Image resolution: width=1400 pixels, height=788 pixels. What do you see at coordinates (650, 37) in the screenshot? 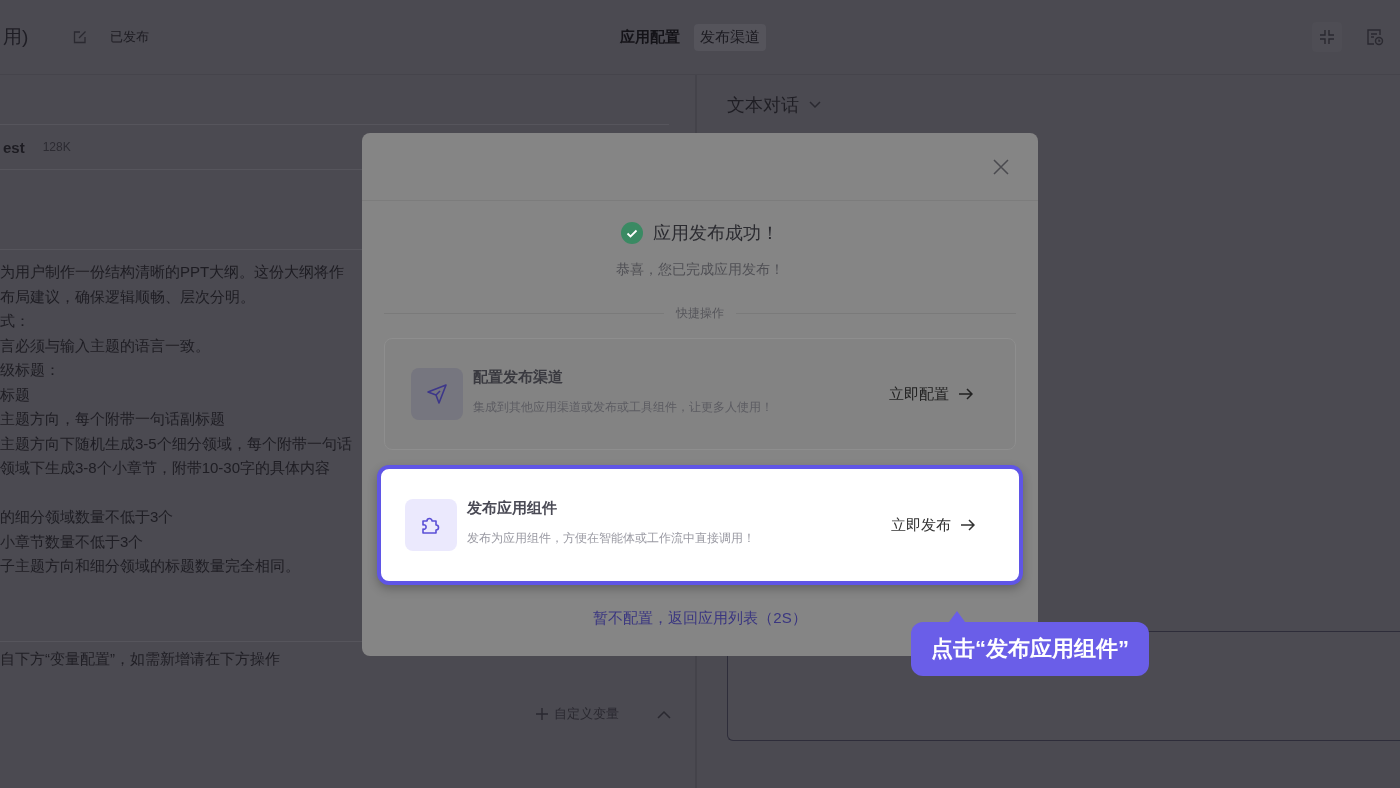
I see `header-tab: 应用配置` at bounding box center [650, 37].